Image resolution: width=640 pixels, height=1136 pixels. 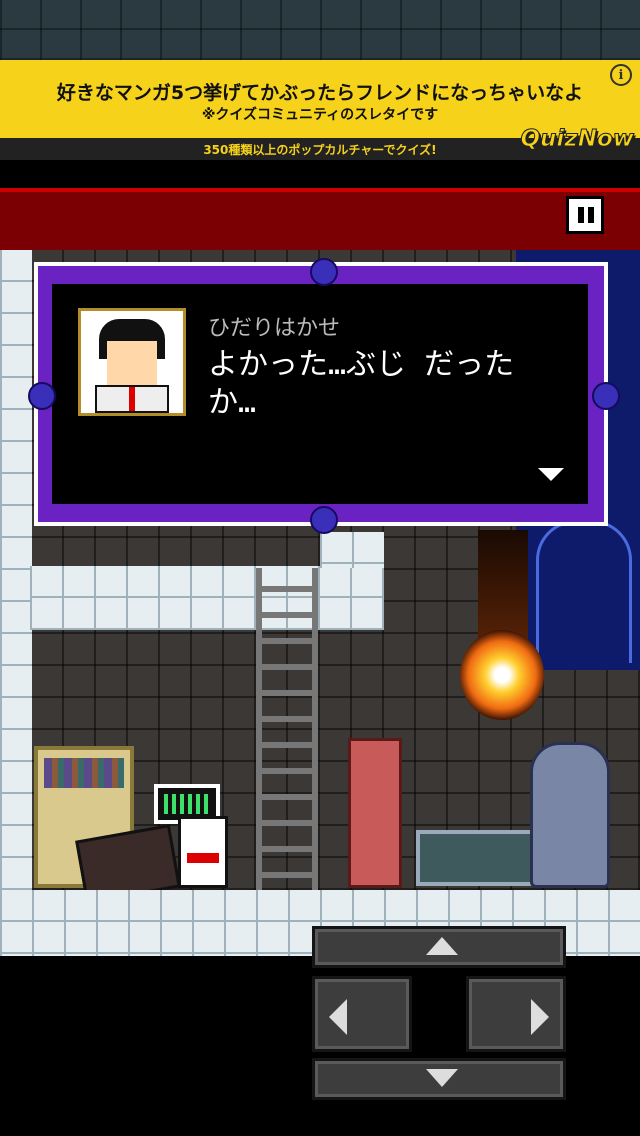 I want to click on ledge-pillar, so click(x=352, y=550).